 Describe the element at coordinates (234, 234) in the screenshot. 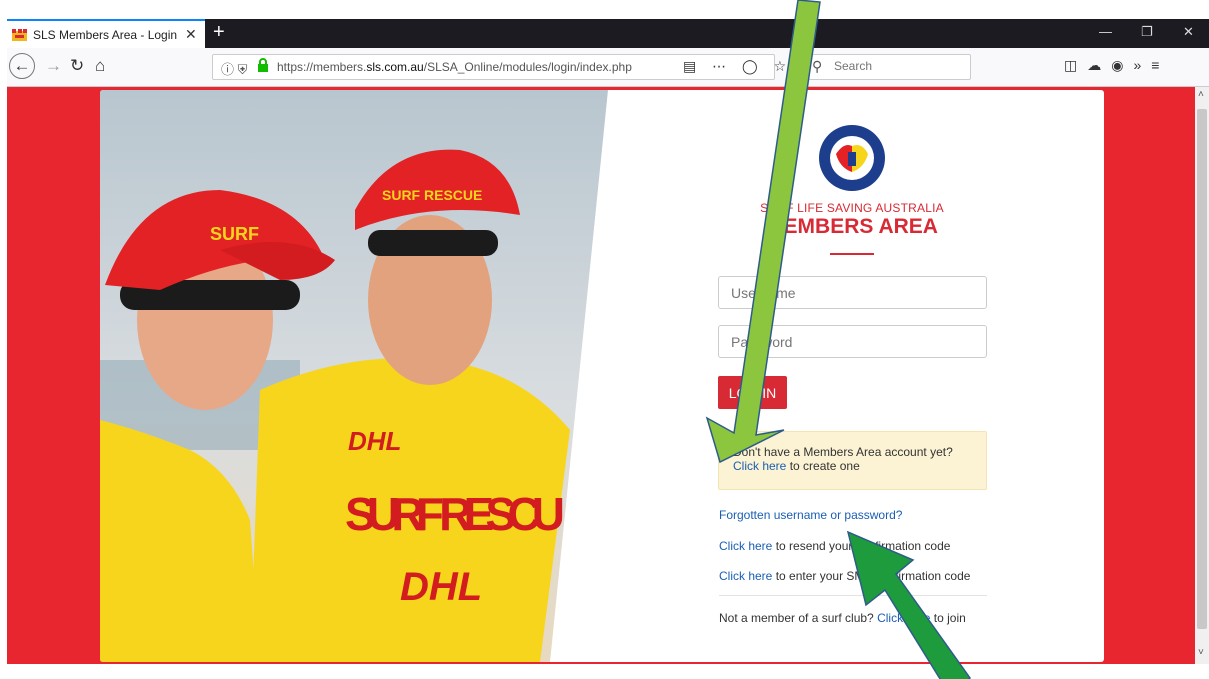

I see `cap-text-left: SURF` at that location.